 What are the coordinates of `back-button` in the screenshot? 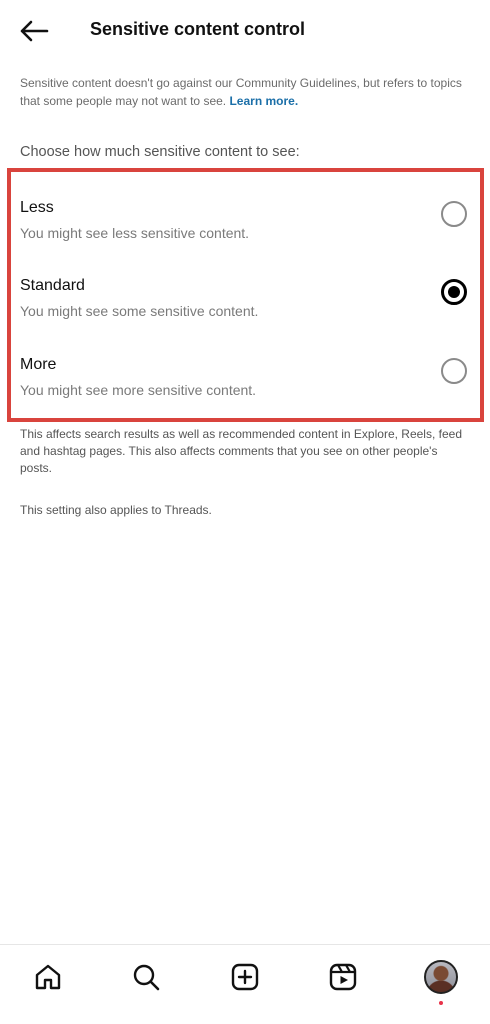 It's located at (34, 31).